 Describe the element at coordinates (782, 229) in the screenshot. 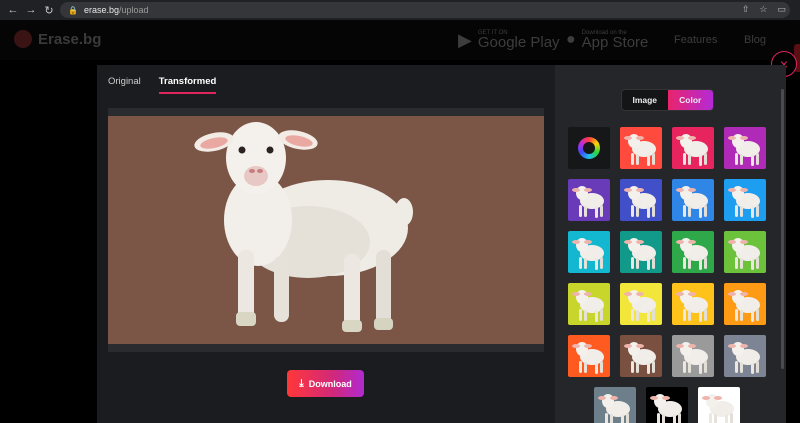

I see `swatch-scrollbar` at that location.